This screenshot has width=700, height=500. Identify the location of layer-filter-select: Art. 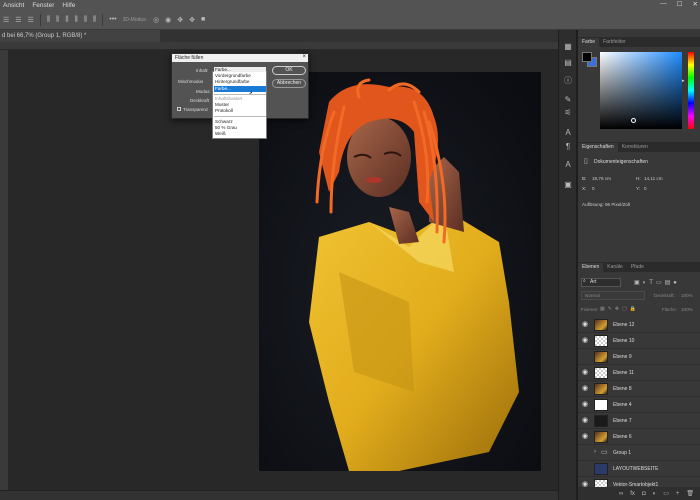
(601, 282).